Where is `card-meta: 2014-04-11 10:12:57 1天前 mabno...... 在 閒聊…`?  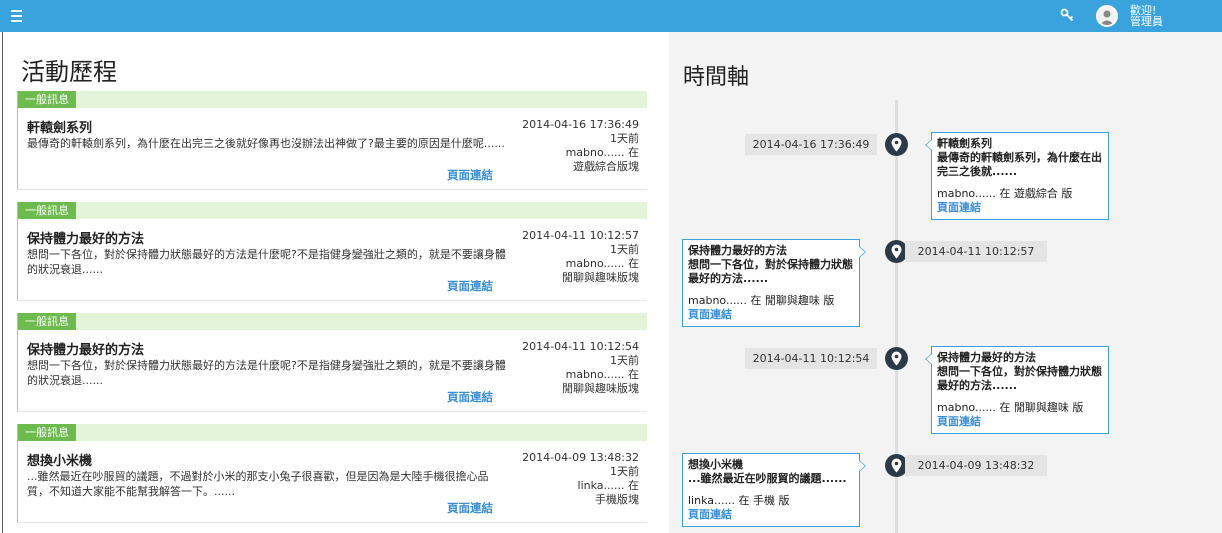 card-meta: 2014-04-11 10:12:57 1天前 mabno...... 在 閒聊… is located at coordinates (554, 257).